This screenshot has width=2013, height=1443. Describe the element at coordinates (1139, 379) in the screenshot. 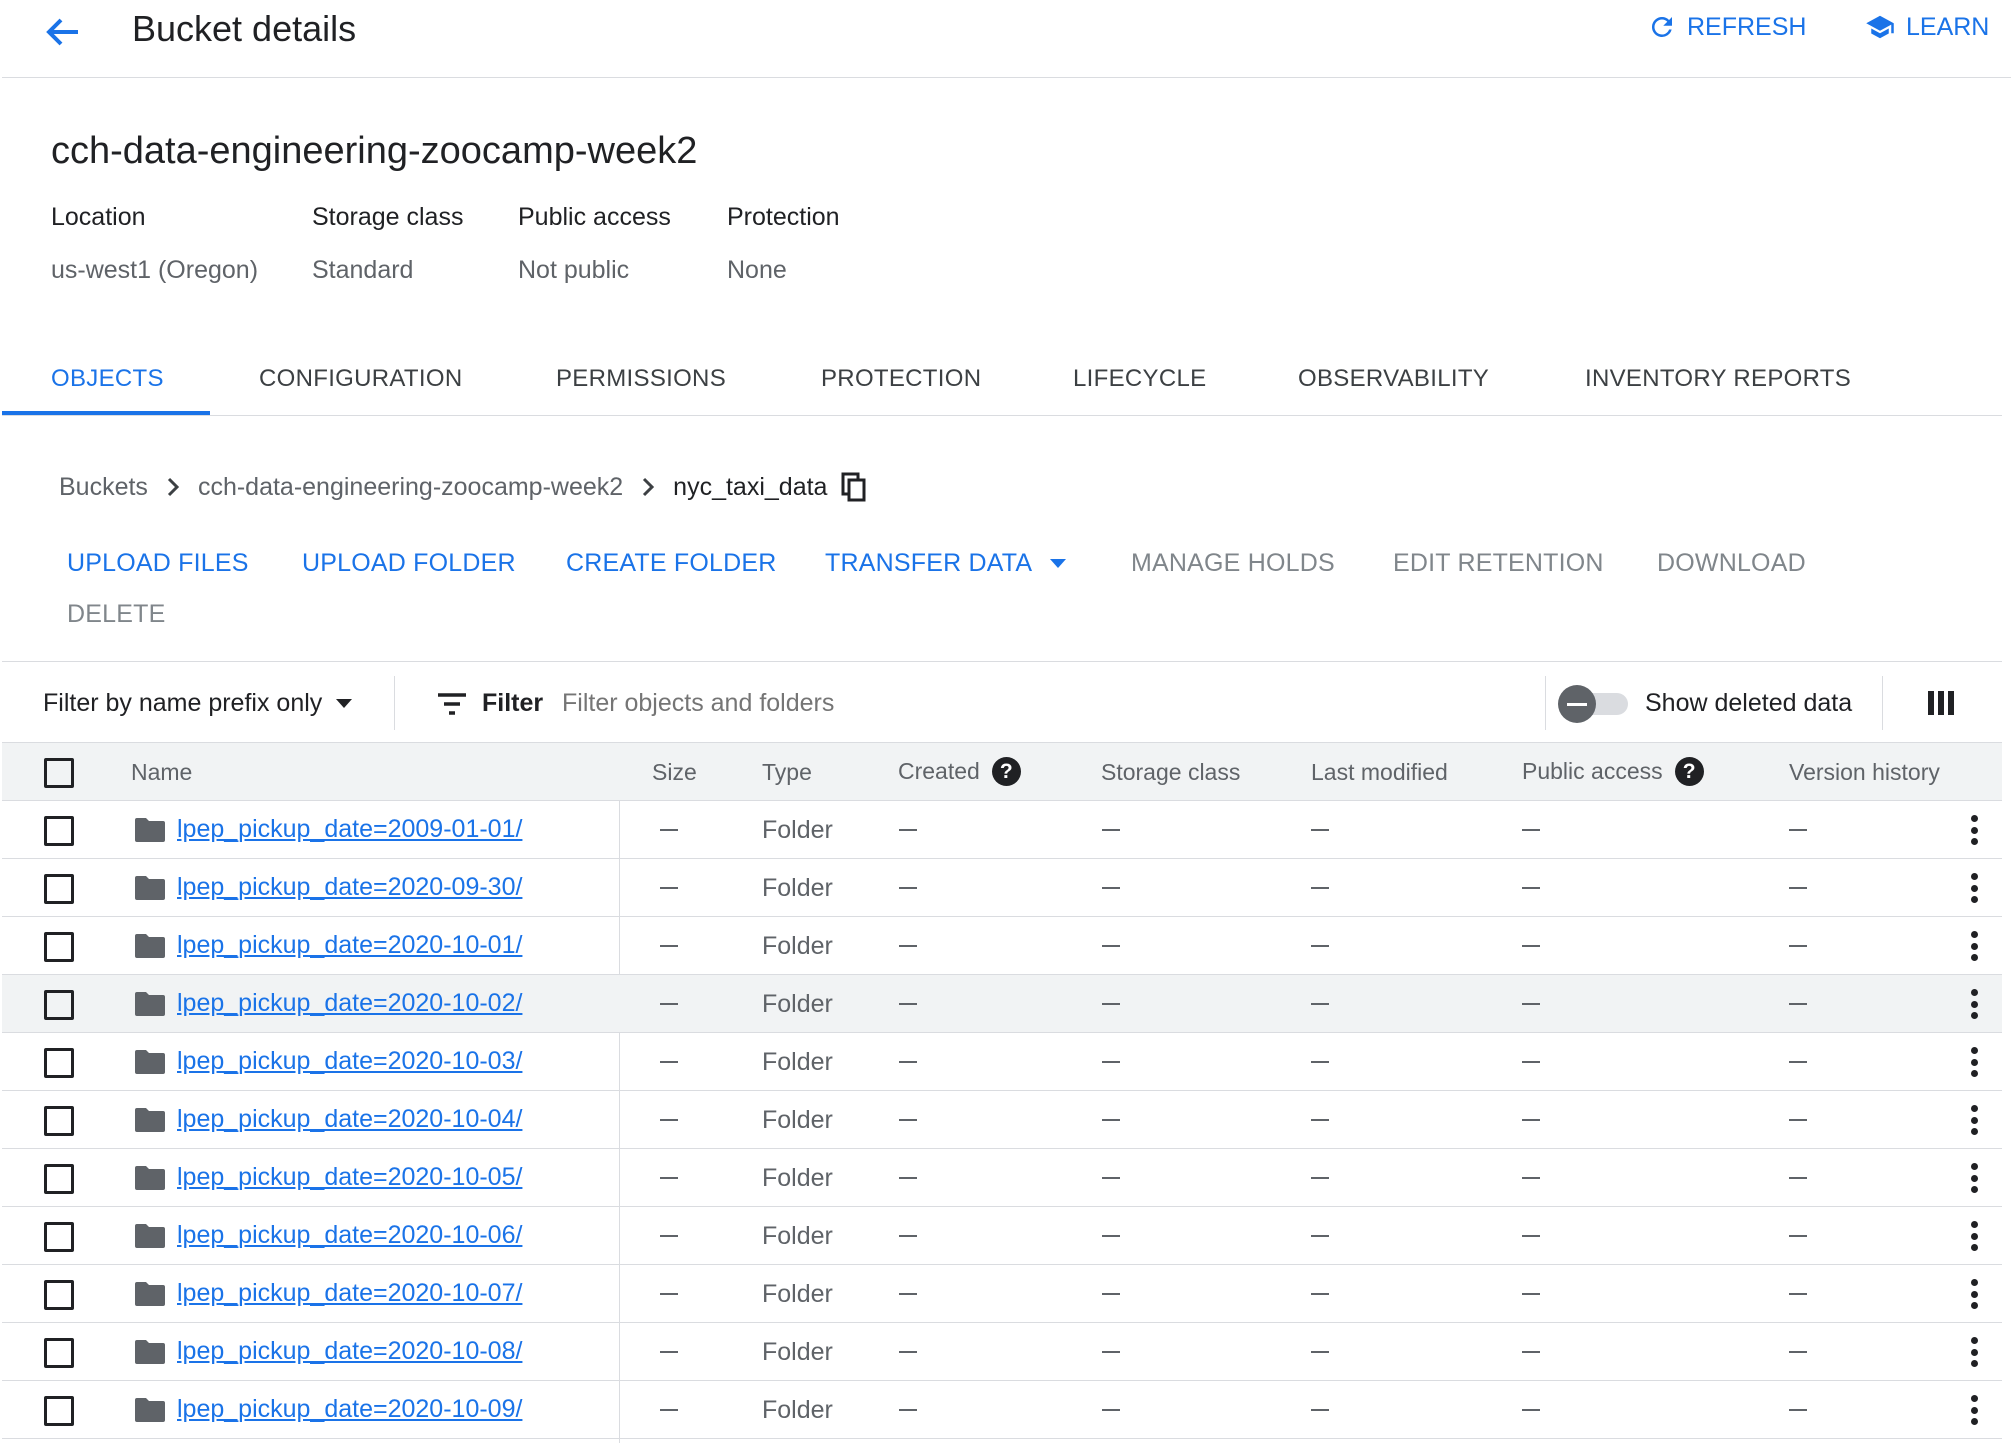

I see `tab-lifecycle: LIFECYCLE` at that location.